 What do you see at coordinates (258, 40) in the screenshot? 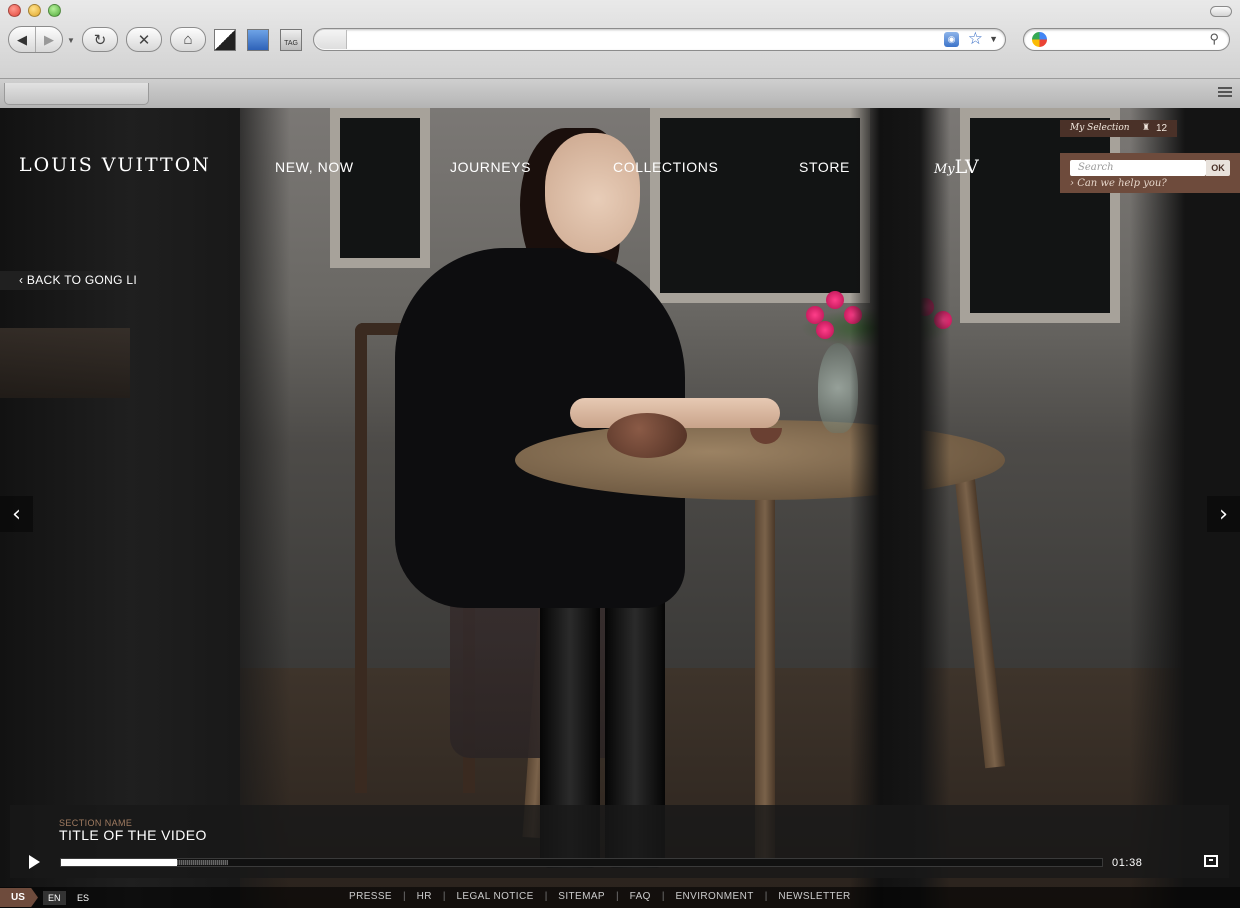
I see `bookmark-tile-2-icon` at bounding box center [258, 40].